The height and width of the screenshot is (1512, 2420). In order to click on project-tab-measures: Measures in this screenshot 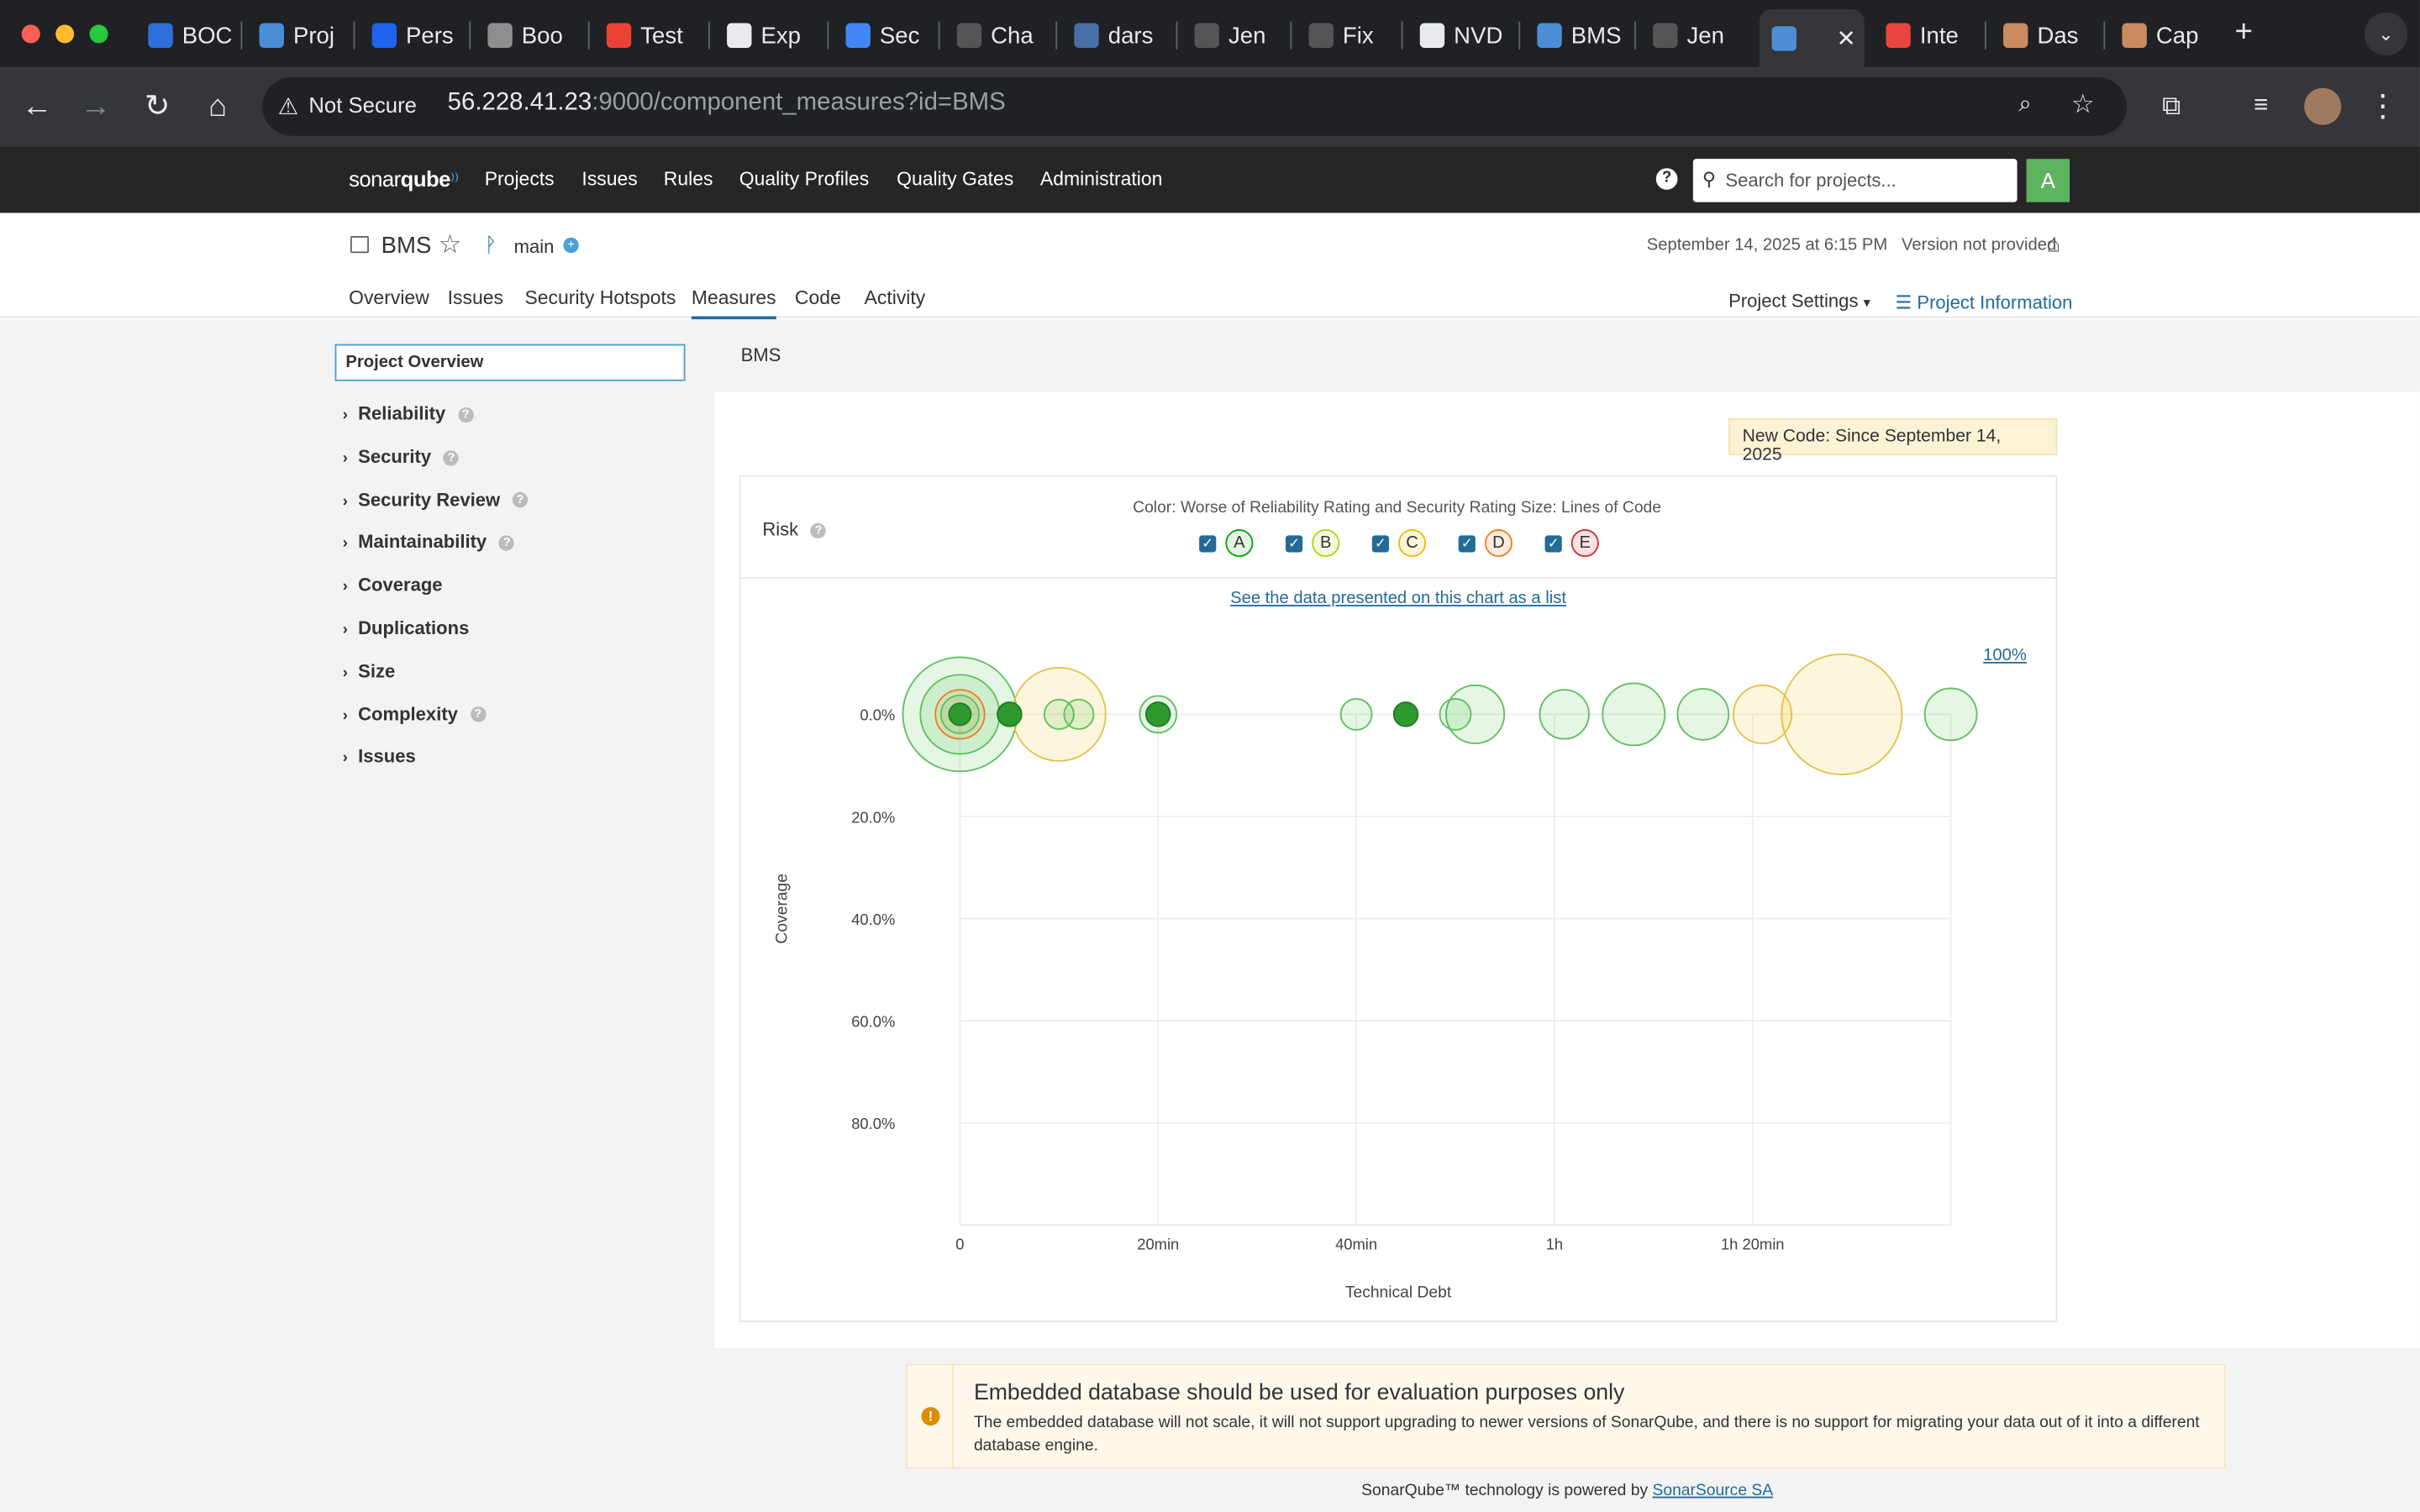, I will do `click(734, 303)`.